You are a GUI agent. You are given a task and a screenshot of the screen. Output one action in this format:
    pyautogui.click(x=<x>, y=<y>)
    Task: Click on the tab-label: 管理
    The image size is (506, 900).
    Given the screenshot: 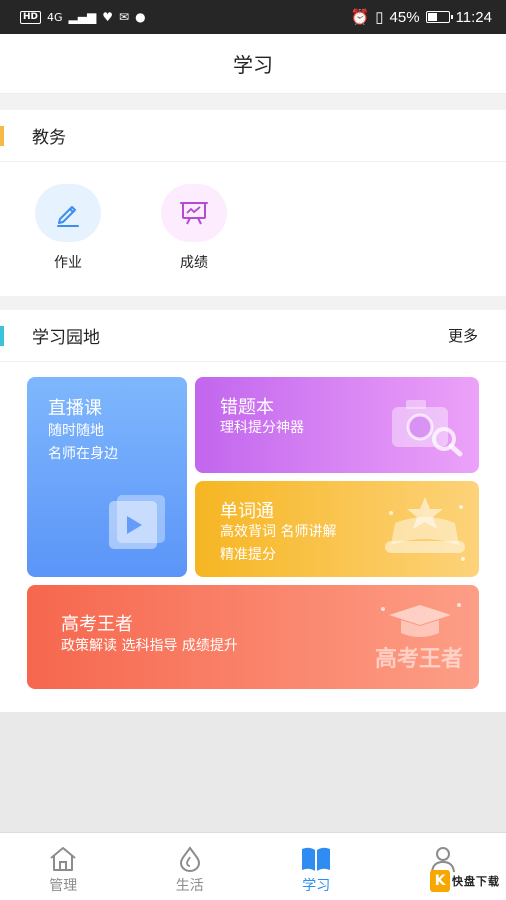 What is the action you would take?
    pyautogui.click(x=63, y=886)
    